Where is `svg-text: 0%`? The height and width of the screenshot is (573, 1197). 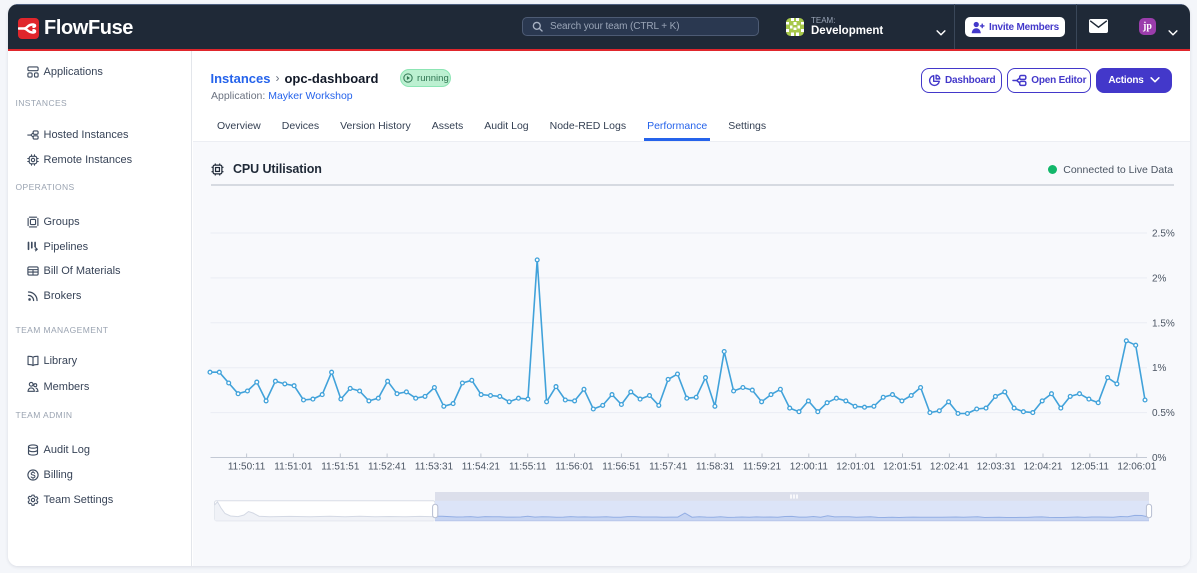 svg-text: 0% is located at coordinates (1159, 458).